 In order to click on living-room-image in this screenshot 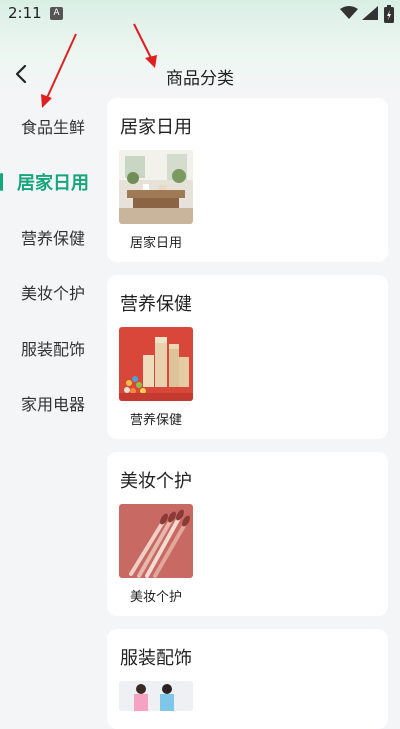, I will do `click(156, 187)`.